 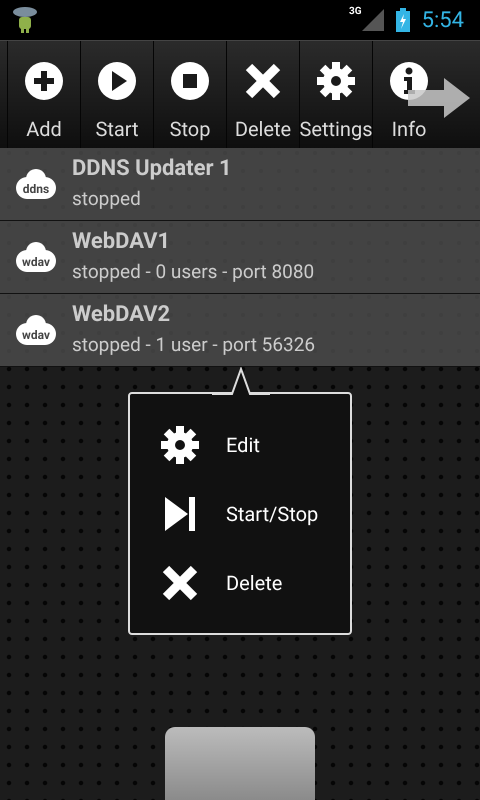 I want to click on service-row: wdav WebDAV1 stopped - 0 users - port 8080, so click(x=240, y=257).